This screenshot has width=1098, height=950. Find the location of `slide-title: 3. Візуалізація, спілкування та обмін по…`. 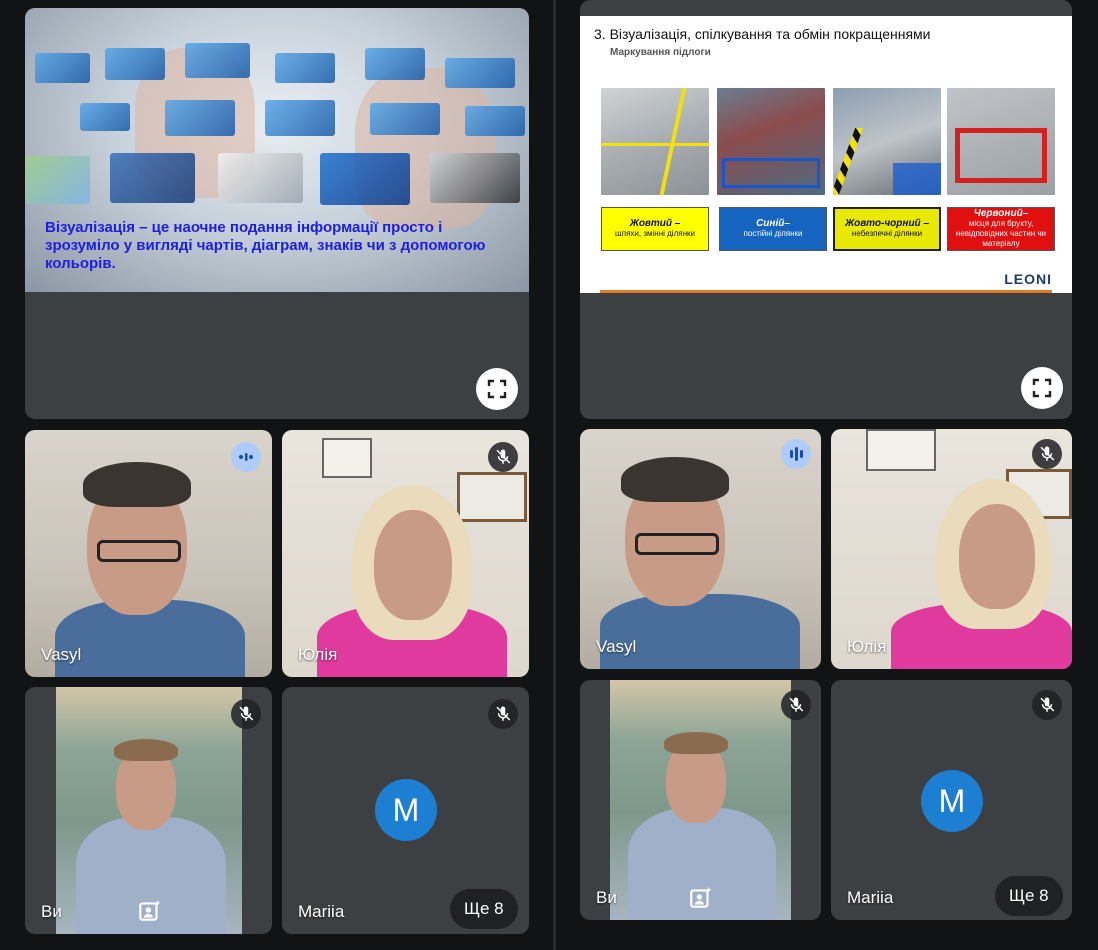

slide-title: 3. Візуалізація, спілкування та обмін по… is located at coordinates (762, 34).